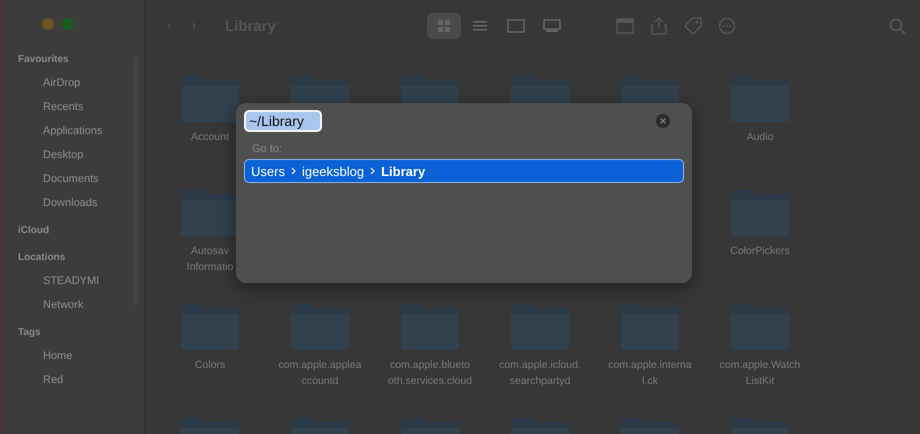 Image resolution: width=920 pixels, height=434 pixels. Describe the element at coordinates (93, 155) in the screenshot. I see `sidebar-item: Desktop` at that location.